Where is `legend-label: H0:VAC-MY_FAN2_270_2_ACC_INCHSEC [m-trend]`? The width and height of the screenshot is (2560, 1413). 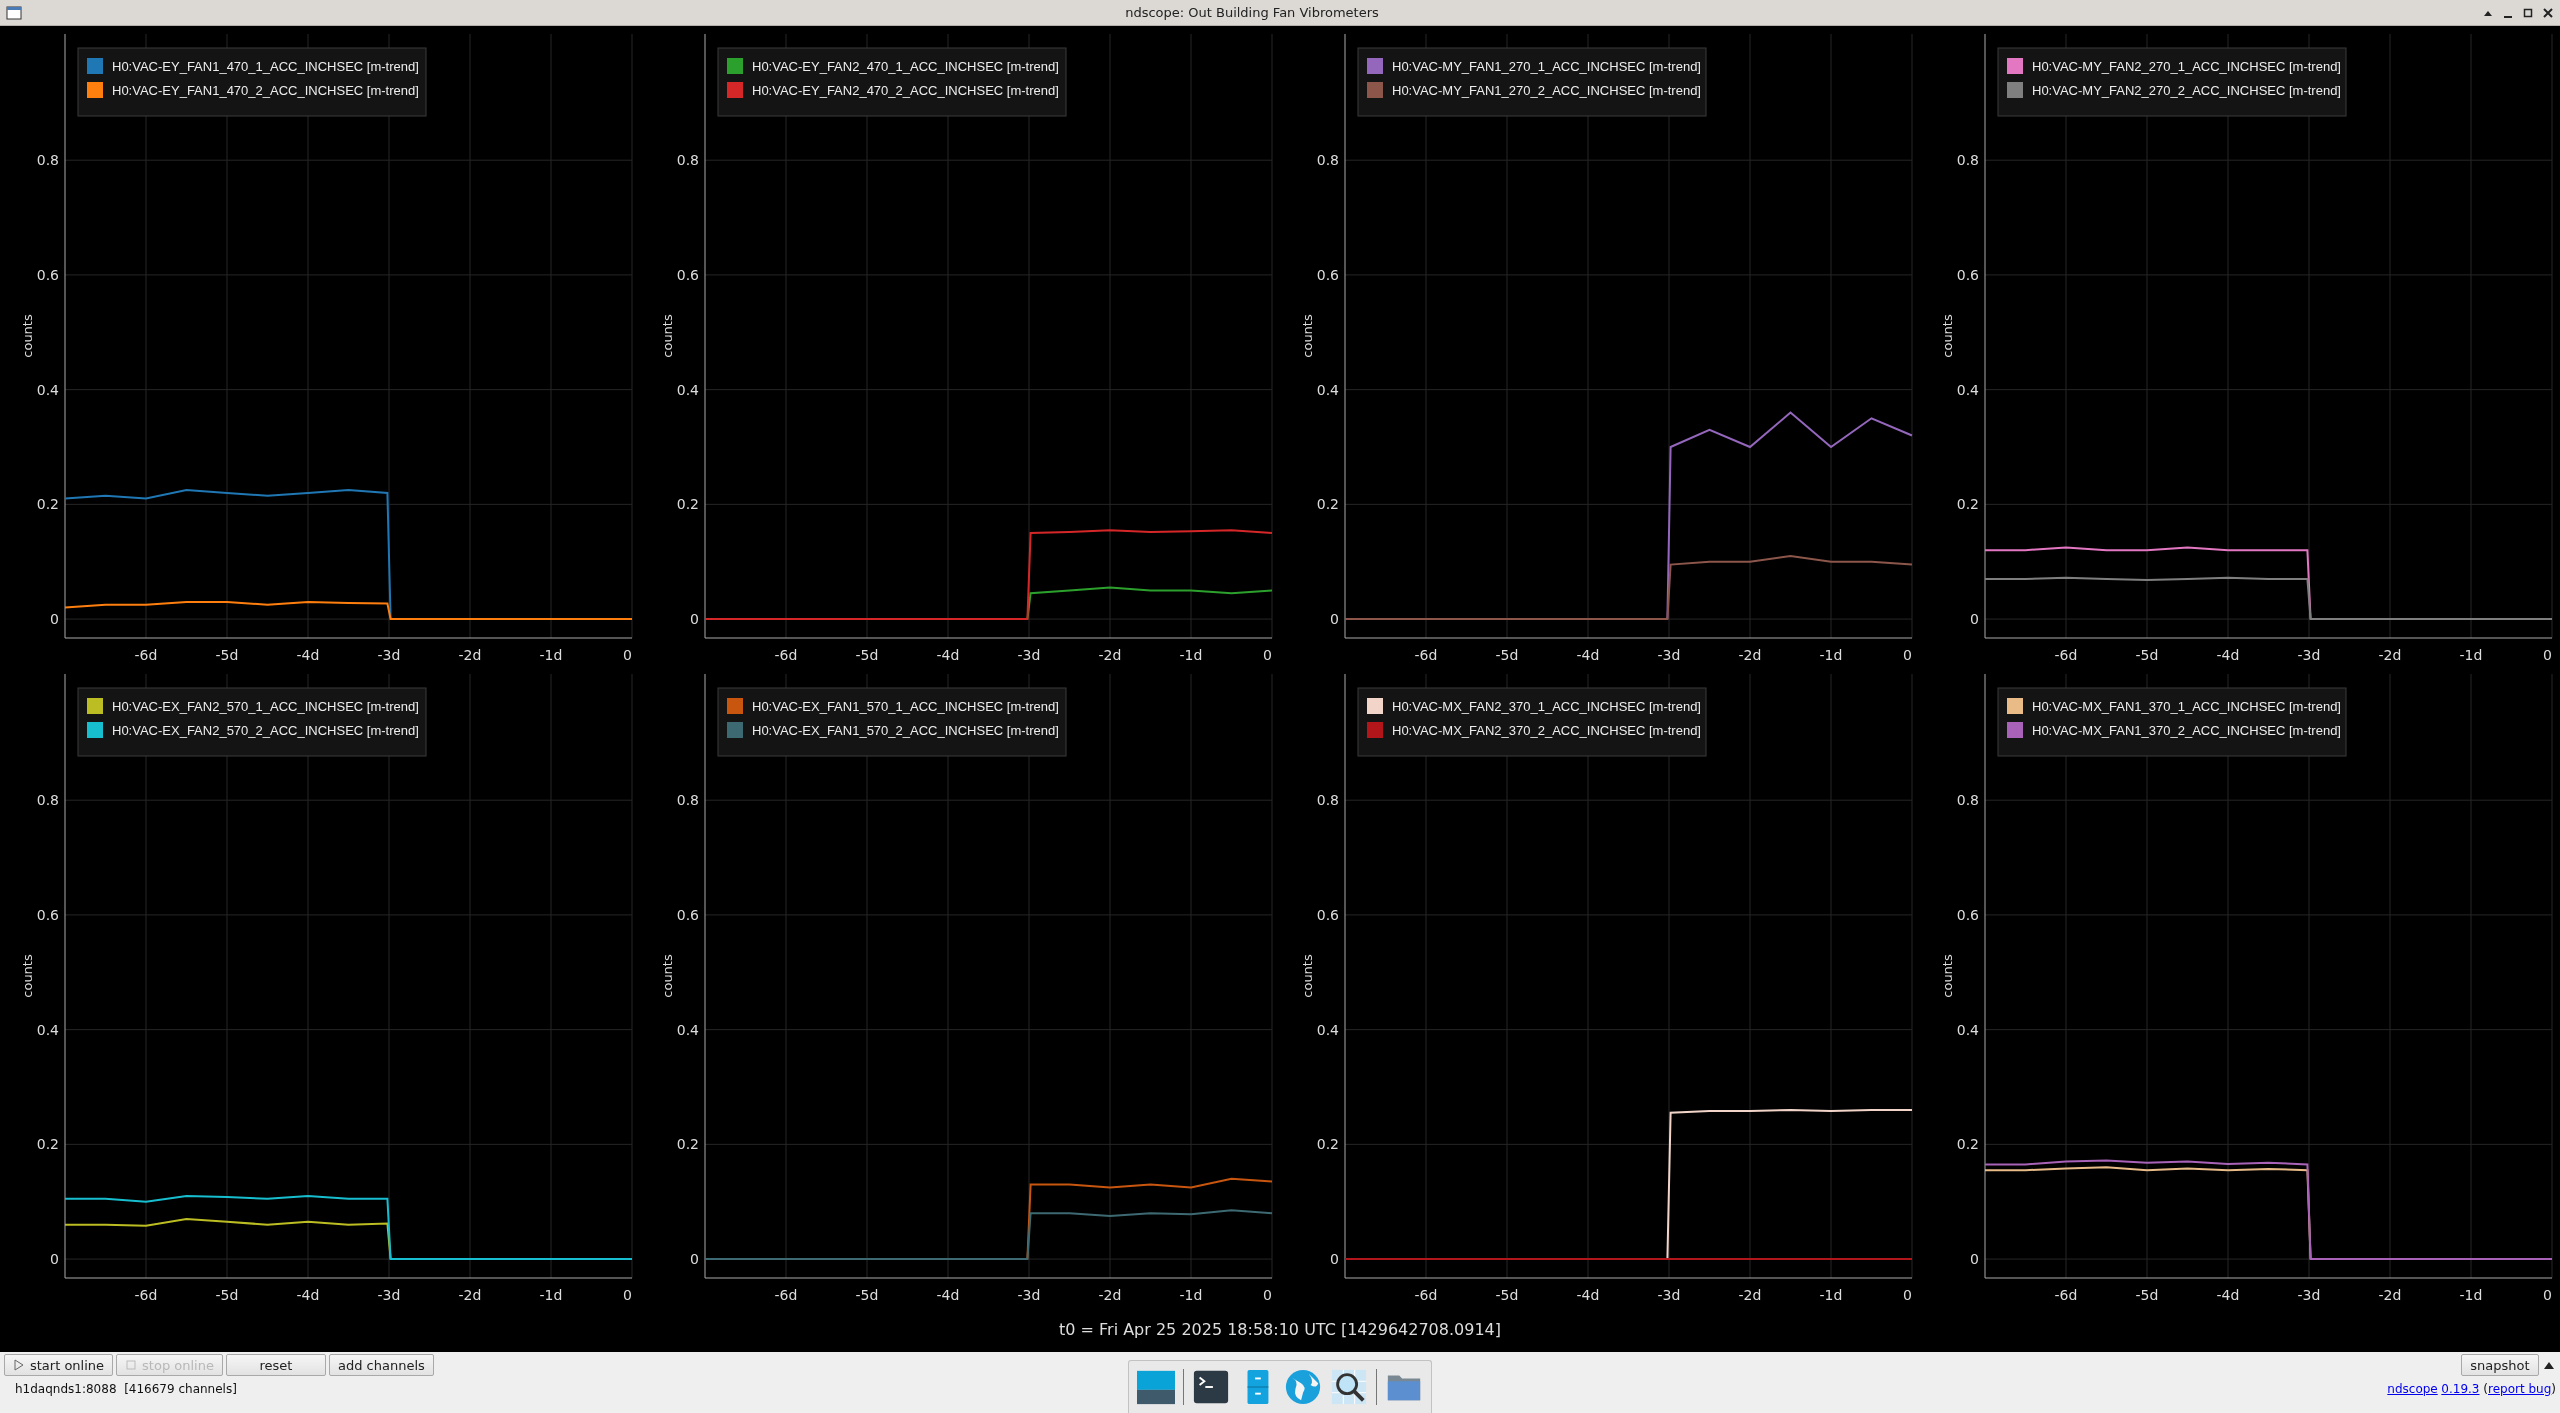
legend-label: H0:VAC-MY_FAN2_270_2_ACC_INCHSEC [m-trend] is located at coordinates (2186, 90).